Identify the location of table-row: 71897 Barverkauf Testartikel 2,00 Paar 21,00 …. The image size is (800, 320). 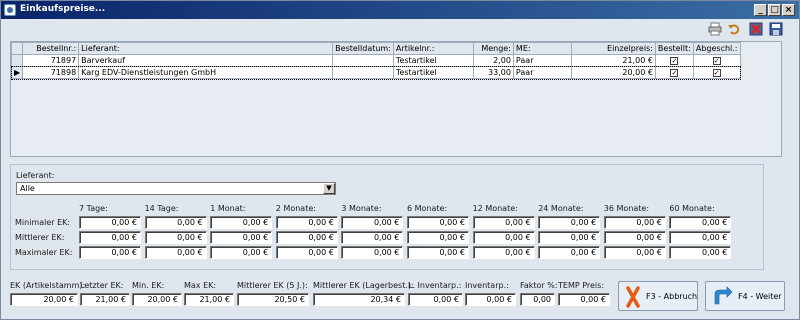
(375, 60).